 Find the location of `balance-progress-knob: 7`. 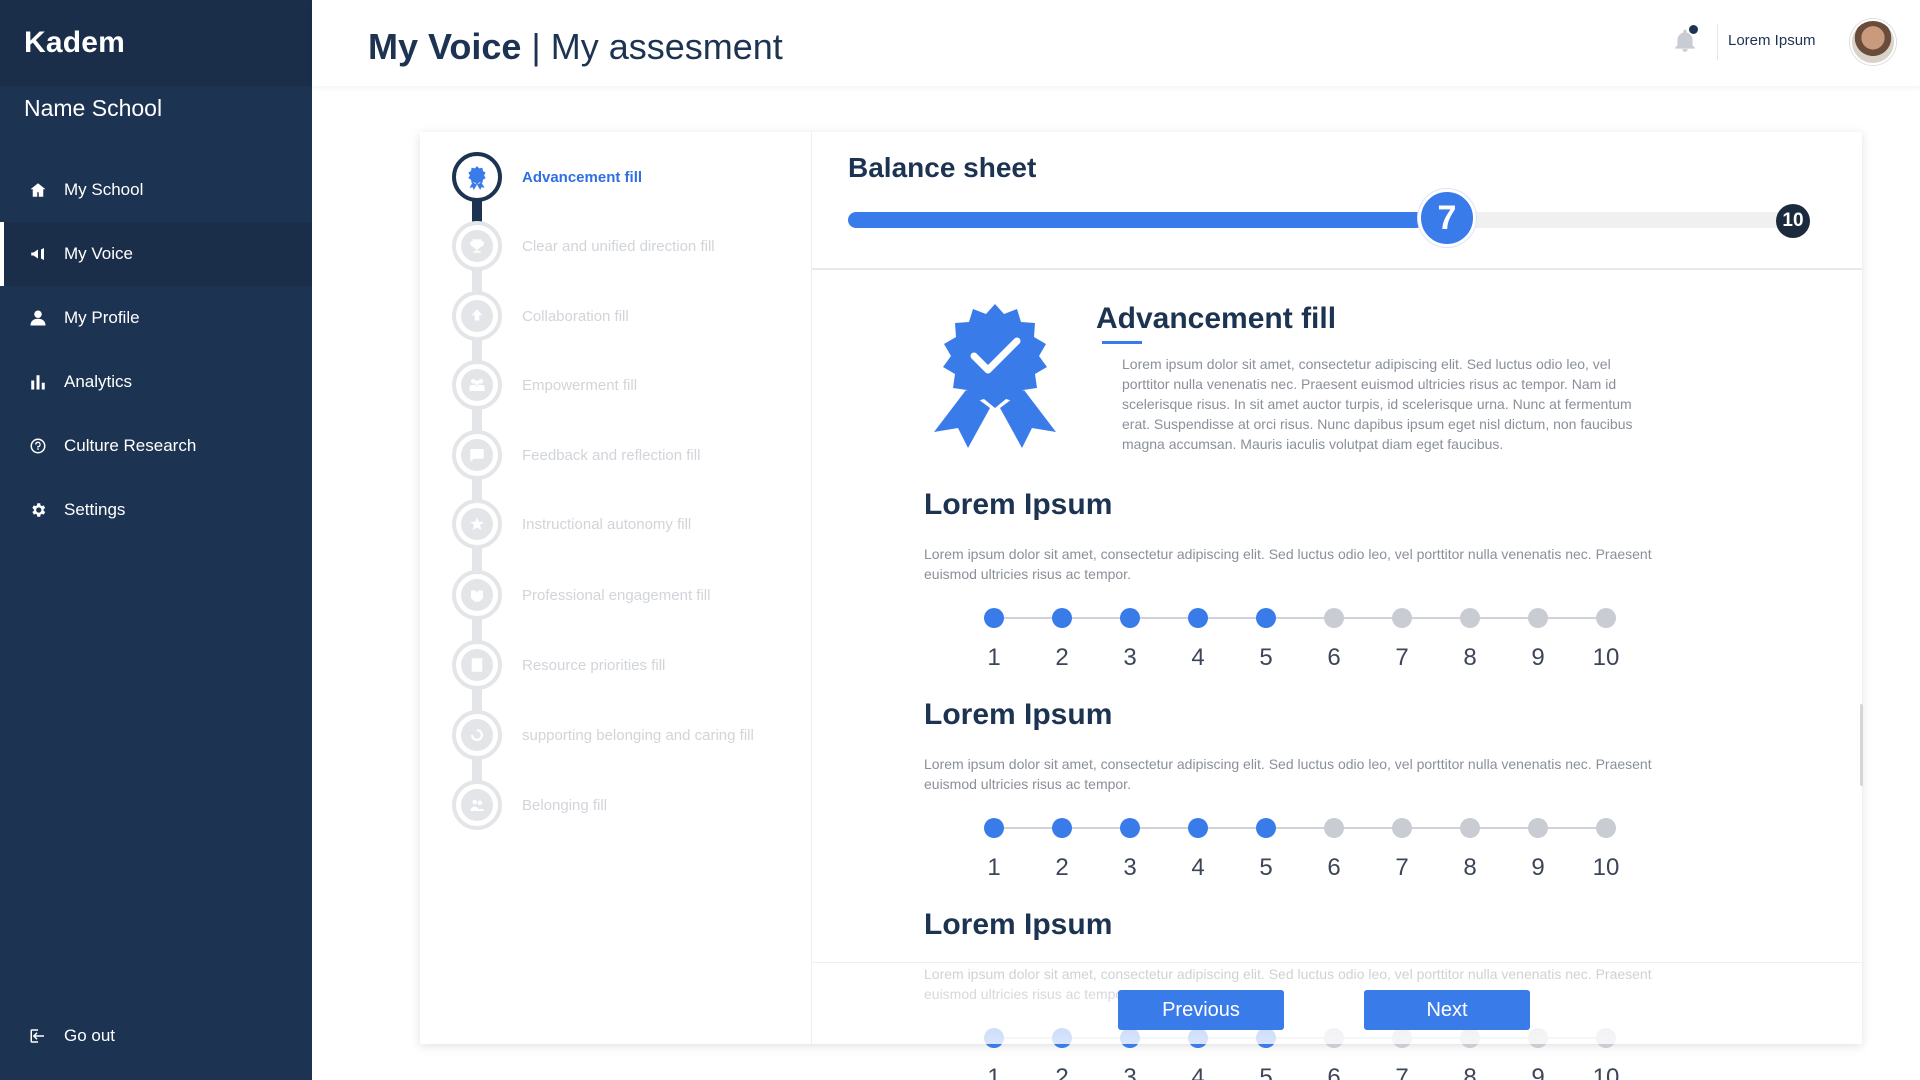

balance-progress-knob: 7 is located at coordinates (1447, 218).